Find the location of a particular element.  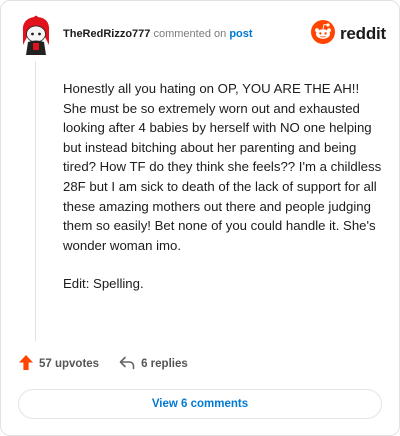

upvote-button: 57 upvotes is located at coordinates (59, 364).